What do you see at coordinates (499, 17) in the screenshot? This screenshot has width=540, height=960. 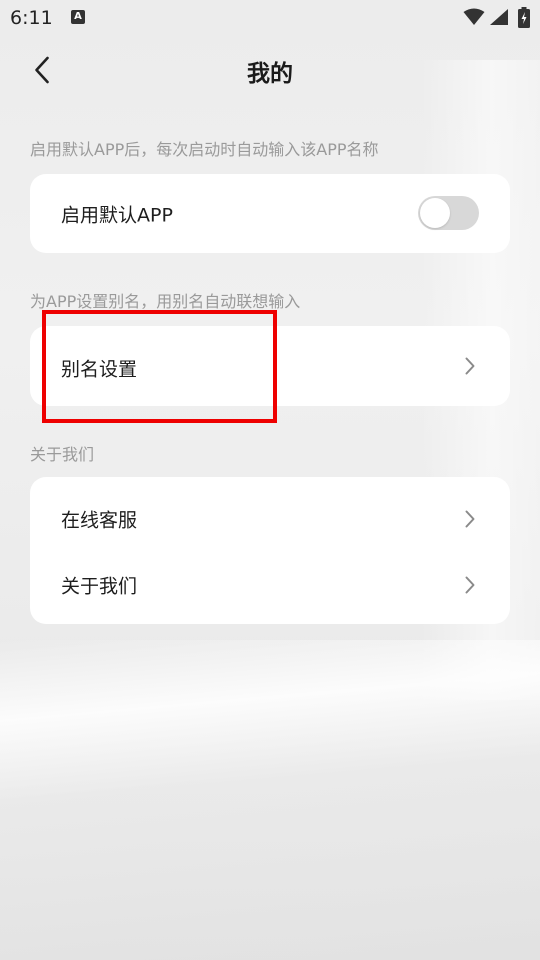 I see `cellular-signal-icon` at bounding box center [499, 17].